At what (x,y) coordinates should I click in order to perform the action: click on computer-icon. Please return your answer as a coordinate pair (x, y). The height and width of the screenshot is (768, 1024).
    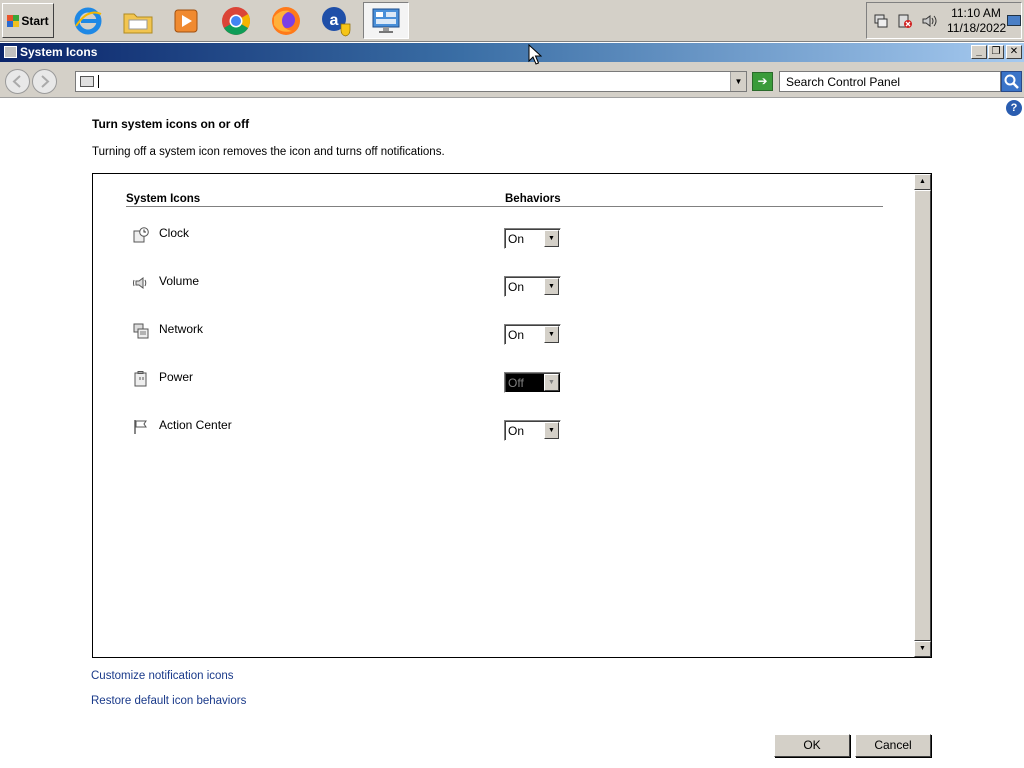
    Looking at the image, I should click on (87, 81).